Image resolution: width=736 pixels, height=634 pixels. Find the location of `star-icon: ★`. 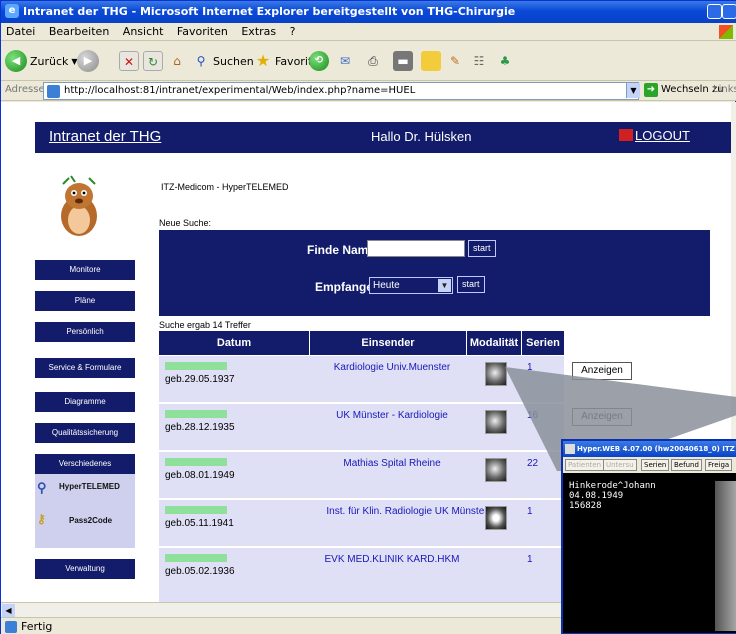

star-icon: ★ is located at coordinates (263, 60).